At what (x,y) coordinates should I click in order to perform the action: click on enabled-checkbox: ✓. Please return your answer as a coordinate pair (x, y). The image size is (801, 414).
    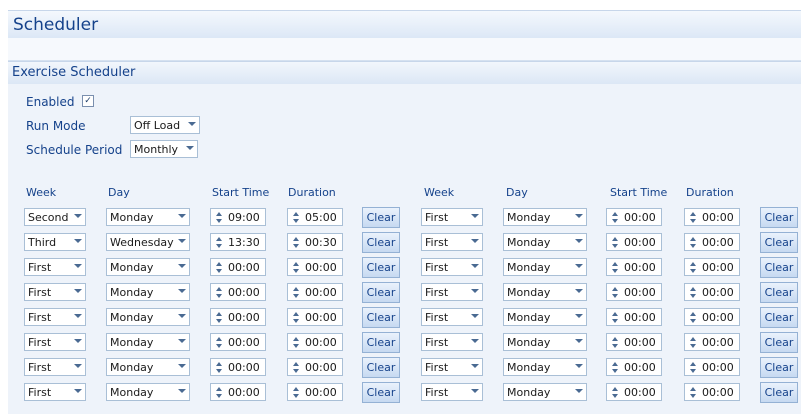
    Looking at the image, I should click on (88, 101).